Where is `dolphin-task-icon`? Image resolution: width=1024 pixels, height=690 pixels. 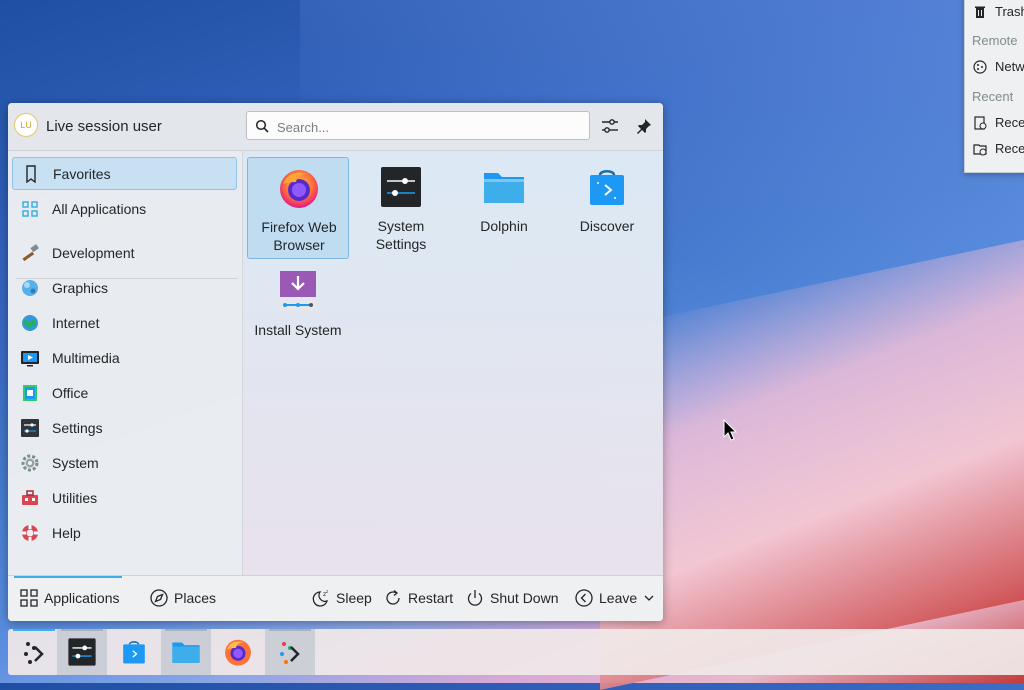 dolphin-task-icon is located at coordinates (186, 652).